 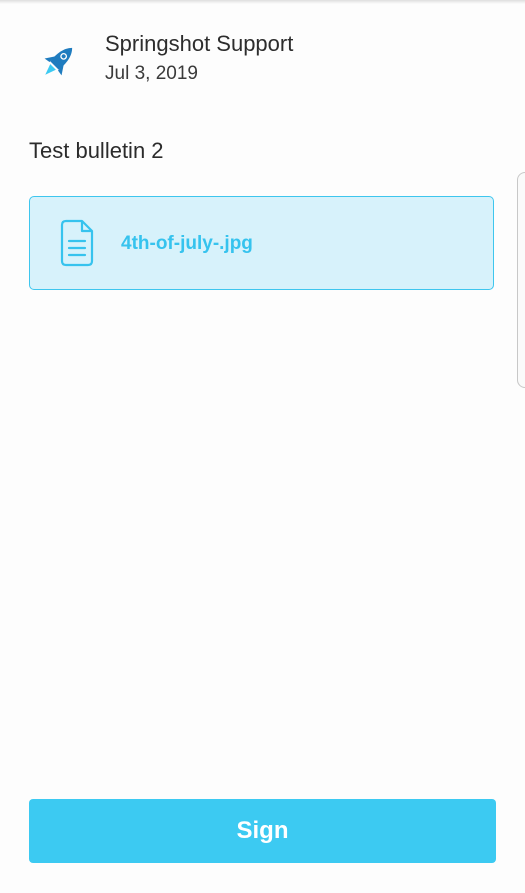 I want to click on attachment-card: 4th-of-july-.jpg, so click(x=261, y=243).